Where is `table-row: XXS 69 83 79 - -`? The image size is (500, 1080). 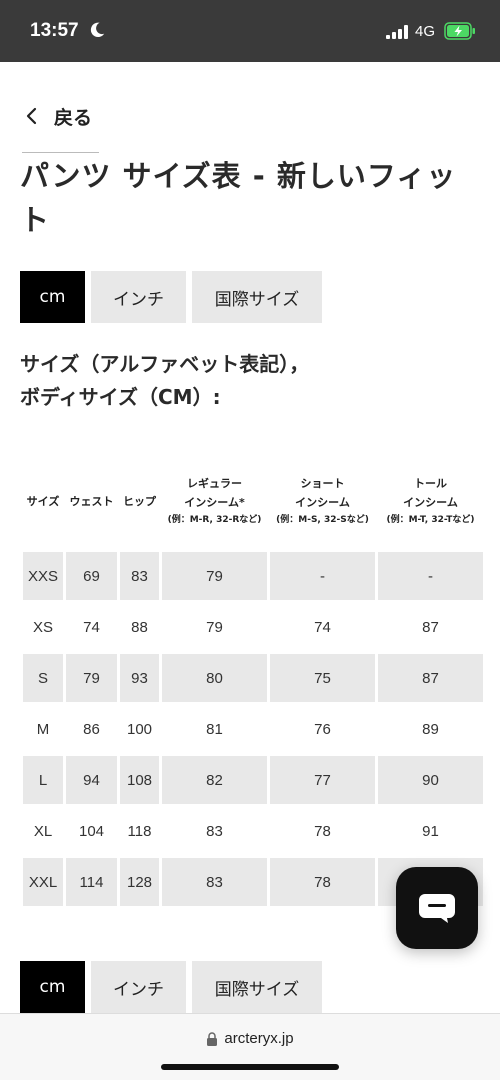
table-row: XXS 69 83 79 - - is located at coordinates (253, 576).